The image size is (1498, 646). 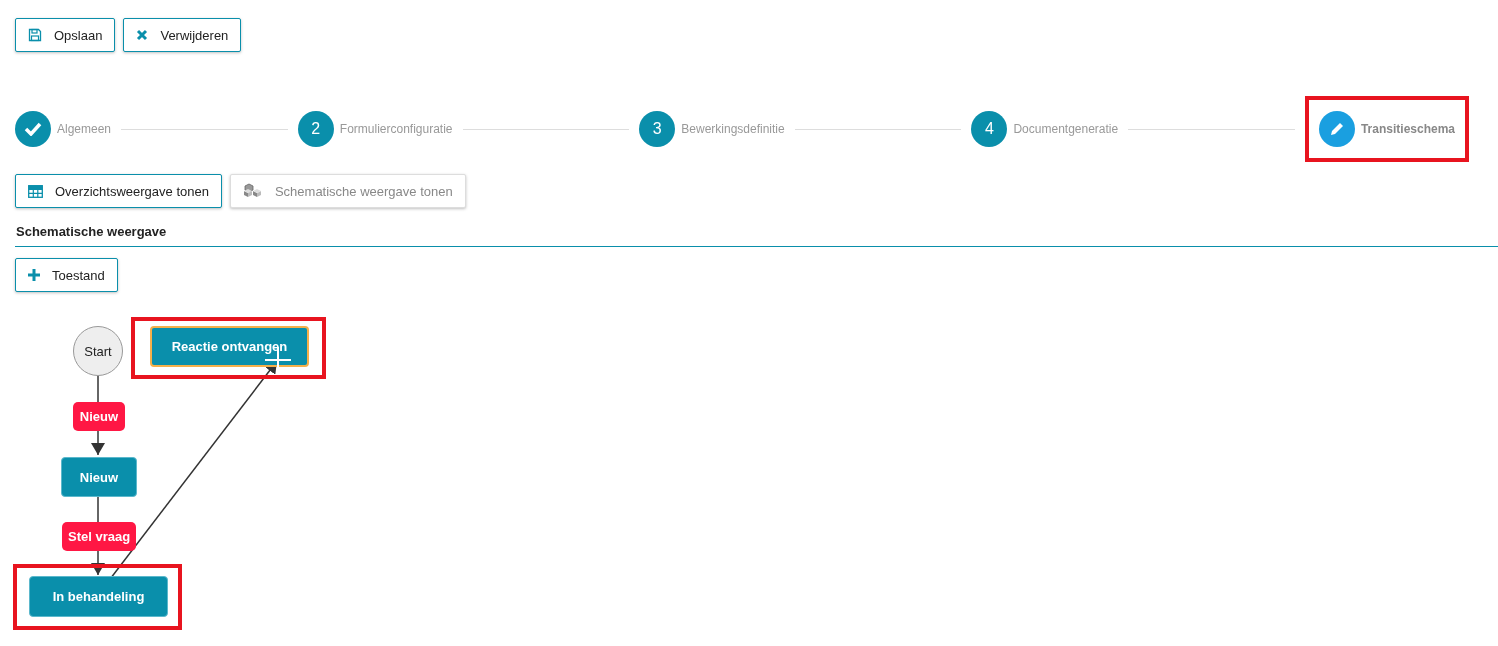 I want to click on state-node: In behandeling, so click(x=98, y=596).